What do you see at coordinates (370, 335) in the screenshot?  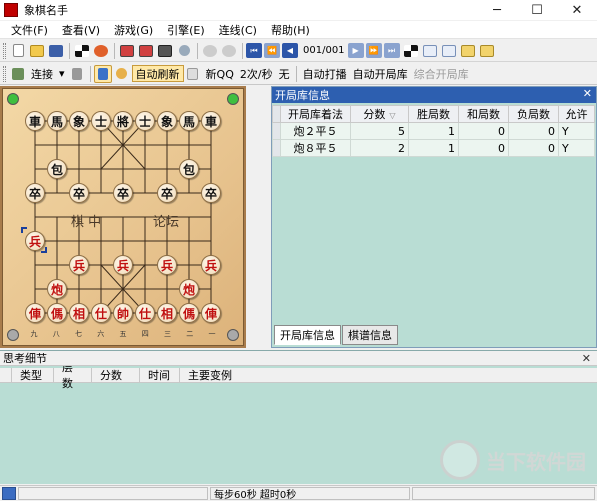 I see `tab-record-info: 棋谱信息` at bounding box center [370, 335].